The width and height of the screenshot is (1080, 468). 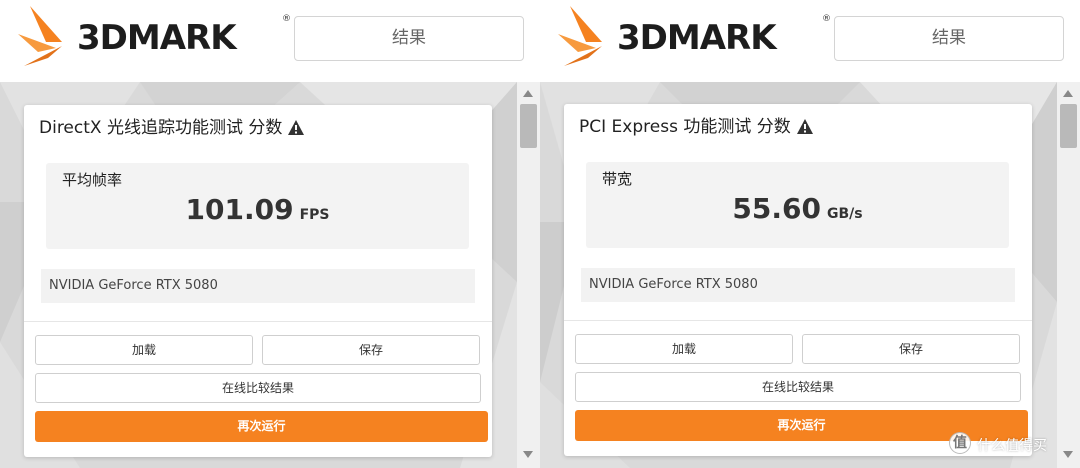 I want to click on card-title: PCI Express 功能测试 分数, so click(x=696, y=127).